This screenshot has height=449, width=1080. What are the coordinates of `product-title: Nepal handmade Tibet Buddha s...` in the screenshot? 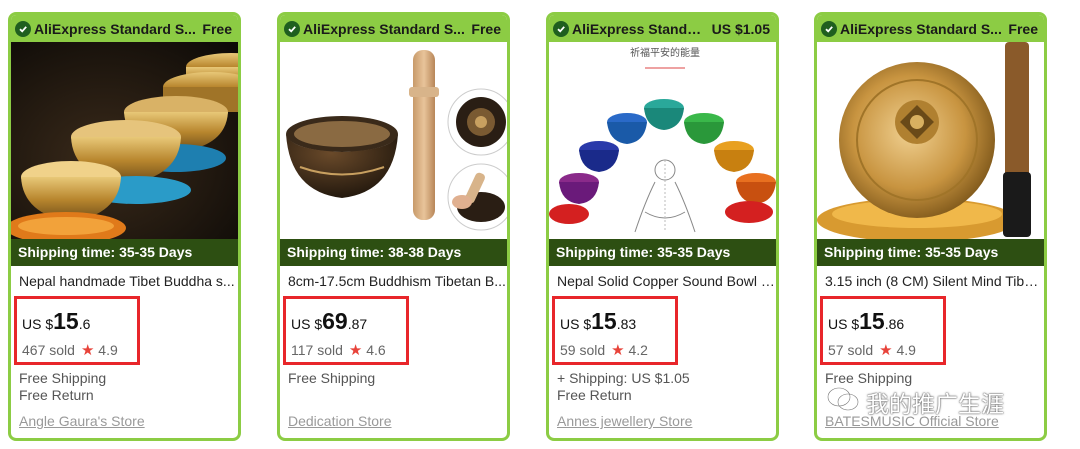 It's located at (128, 281).